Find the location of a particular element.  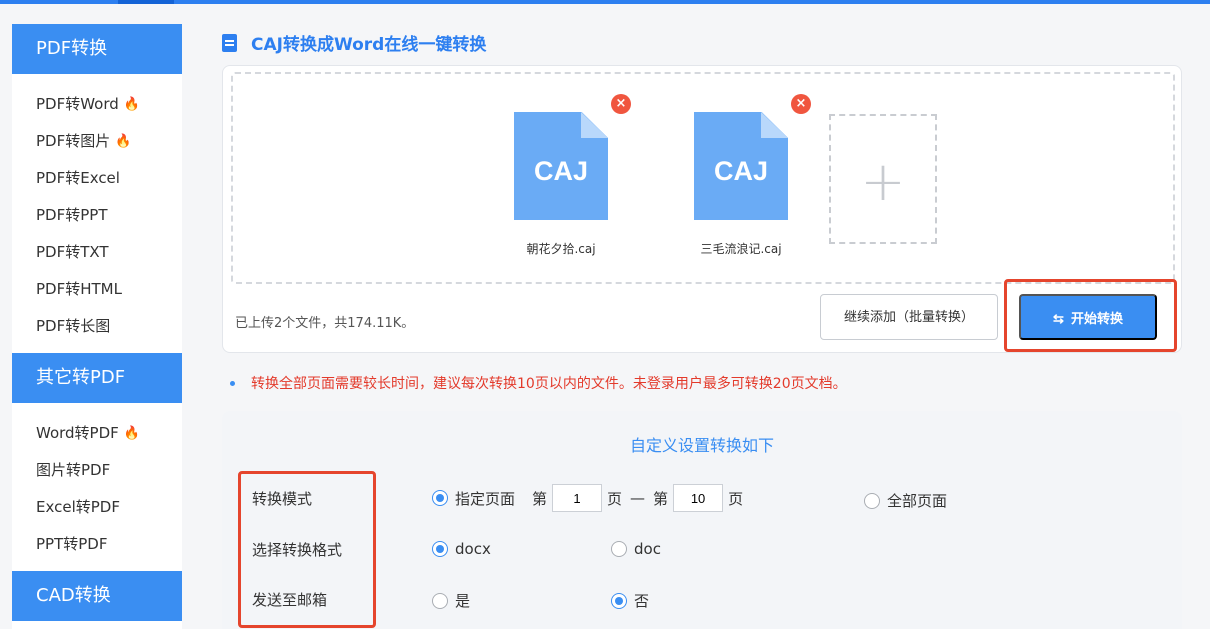

radio-label: 是 is located at coordinates (463, 601).